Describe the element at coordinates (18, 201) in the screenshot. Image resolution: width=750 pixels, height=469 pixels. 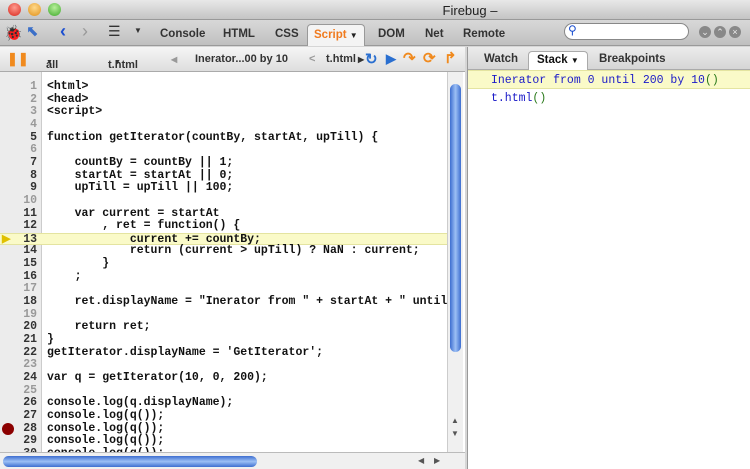
I see `line-number: 10` at that location.